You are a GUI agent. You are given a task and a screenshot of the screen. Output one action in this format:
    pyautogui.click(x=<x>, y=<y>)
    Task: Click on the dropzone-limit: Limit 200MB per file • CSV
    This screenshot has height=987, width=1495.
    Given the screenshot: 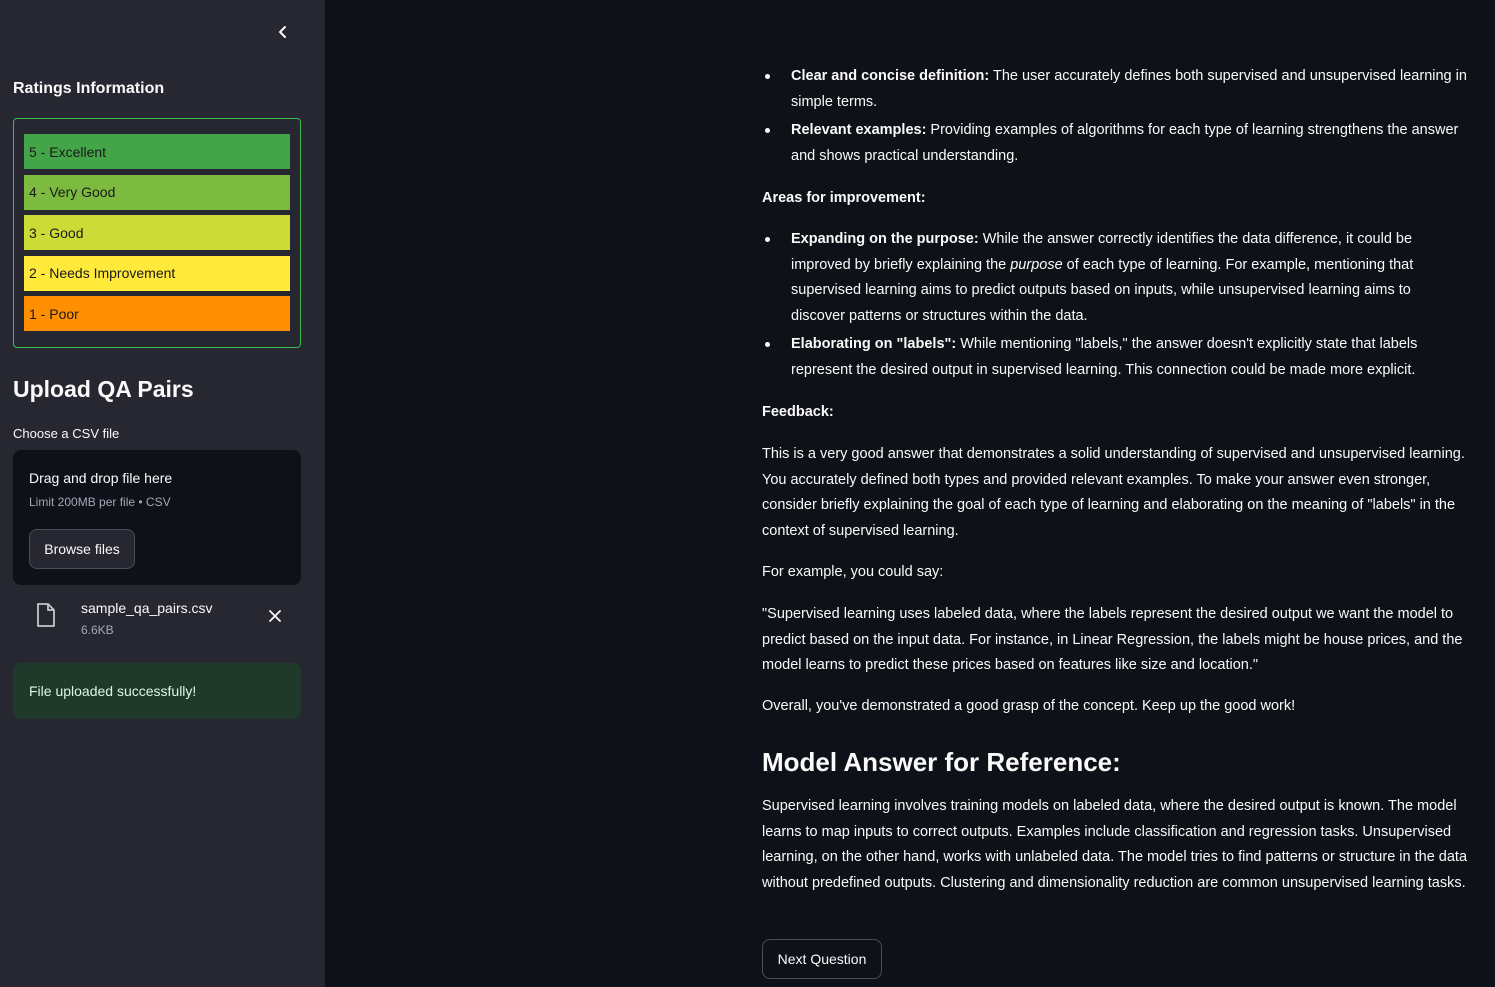 What is the action you would take?
    pyautogui.click(x=100, y=502)
    